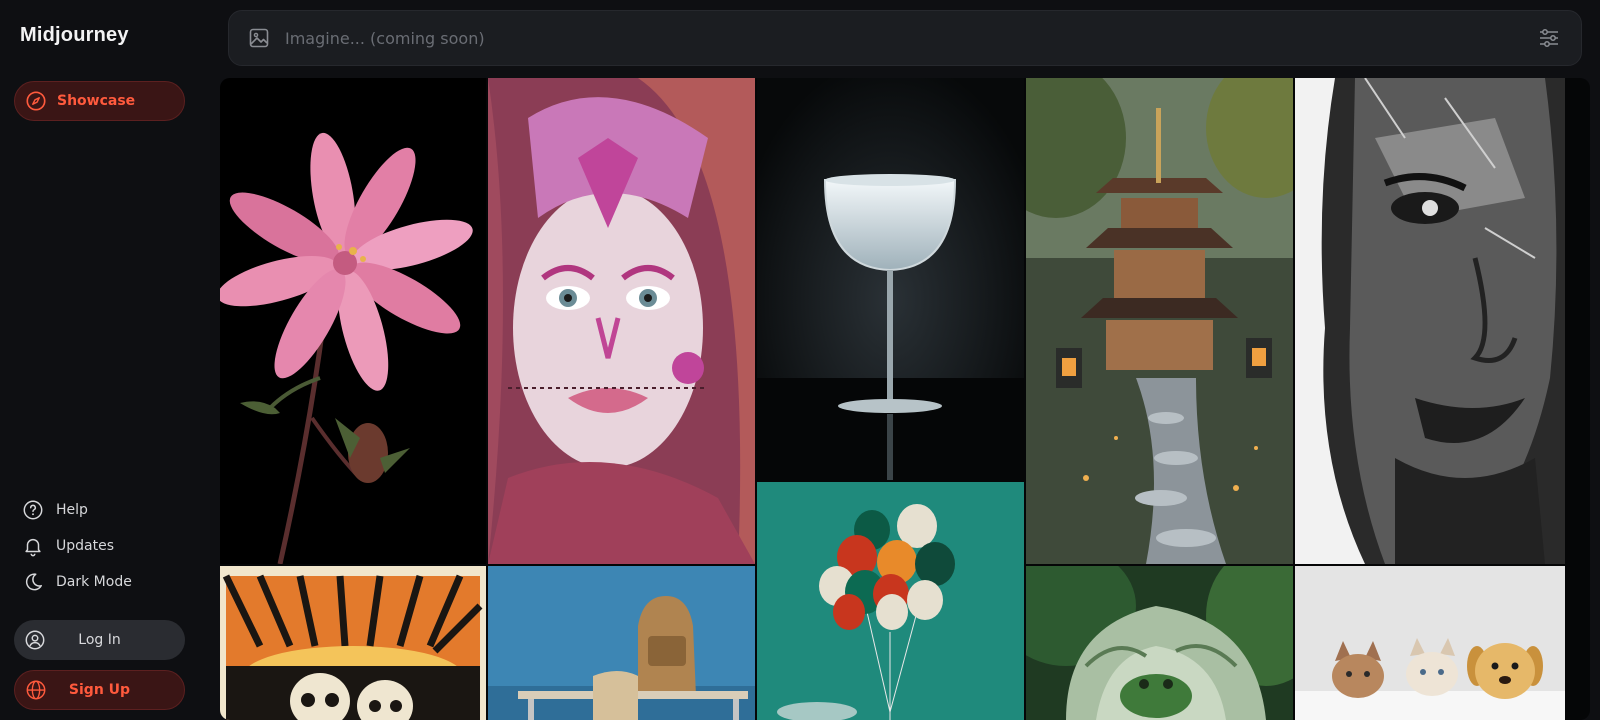  What do you see at coordinates (99, 690) in the screenshot?
I see `signup-button: Sign Up` at bounding box center [99, 690].